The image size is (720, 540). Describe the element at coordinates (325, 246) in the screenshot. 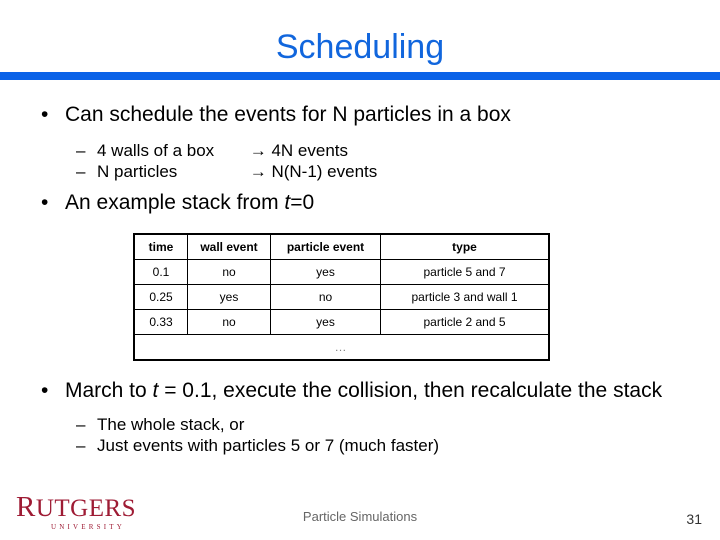

I see `column-header-particle-event: particle event` at that location.